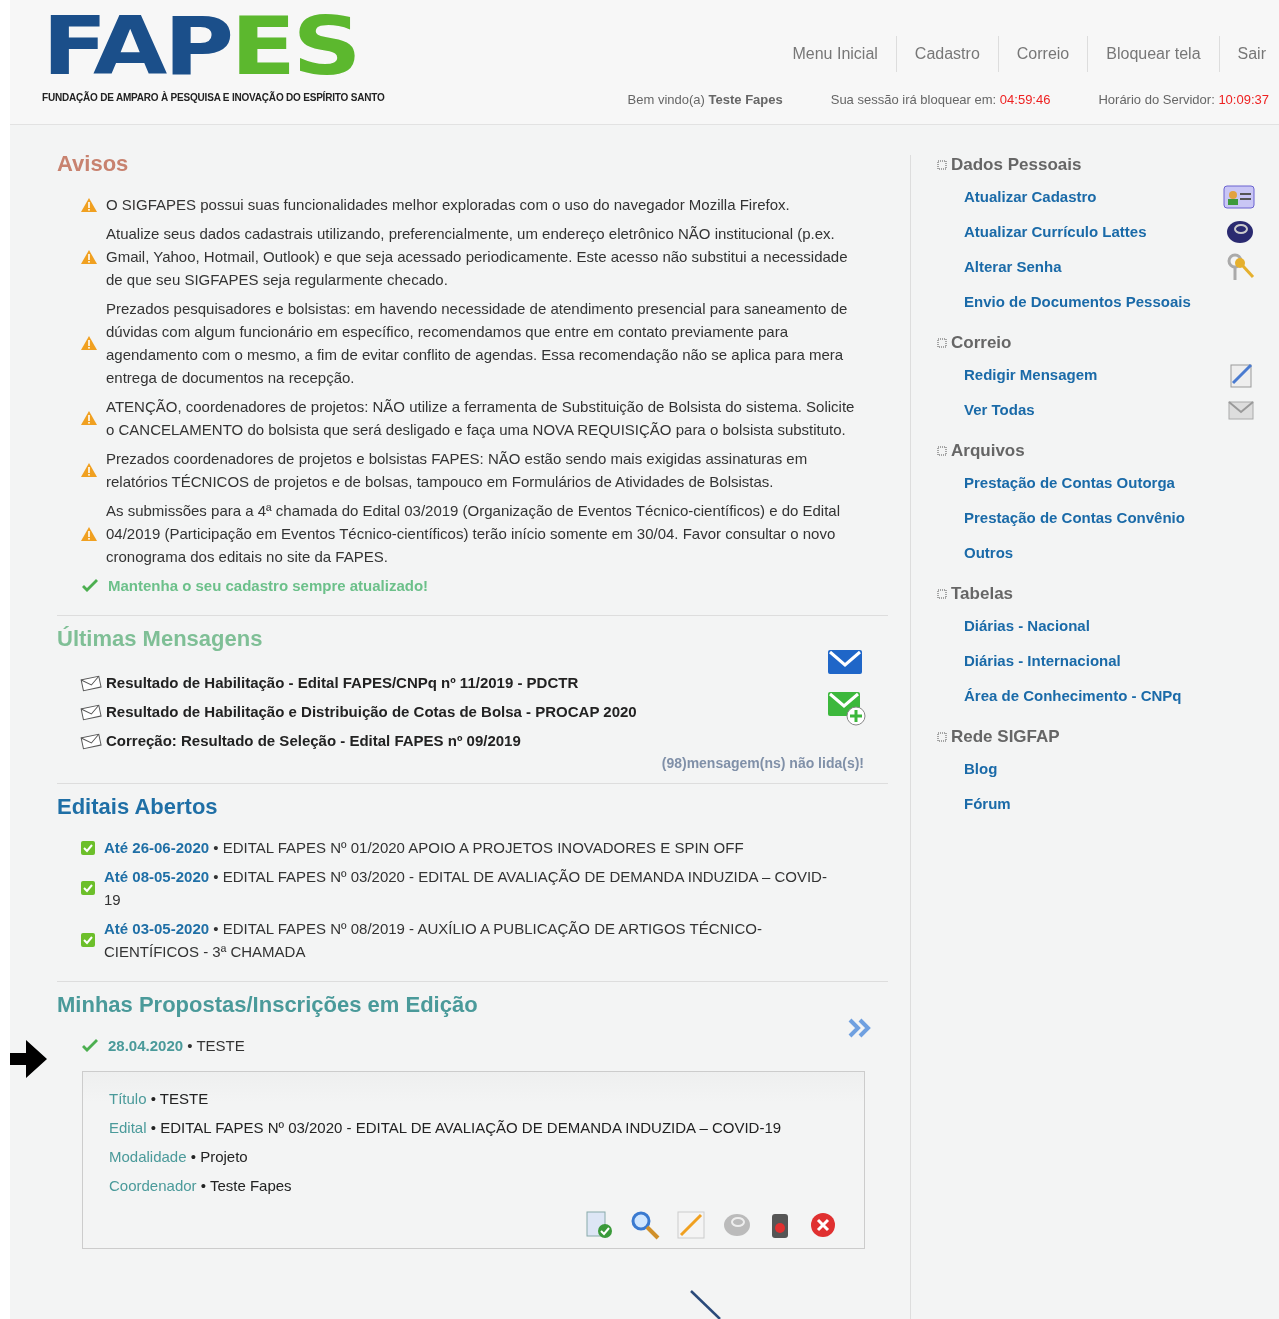 The image size is (1279, 1319). Describe the element at coordinates (1096, 768) in the screenshot. I see `sidebar-link: Blog` at that location.